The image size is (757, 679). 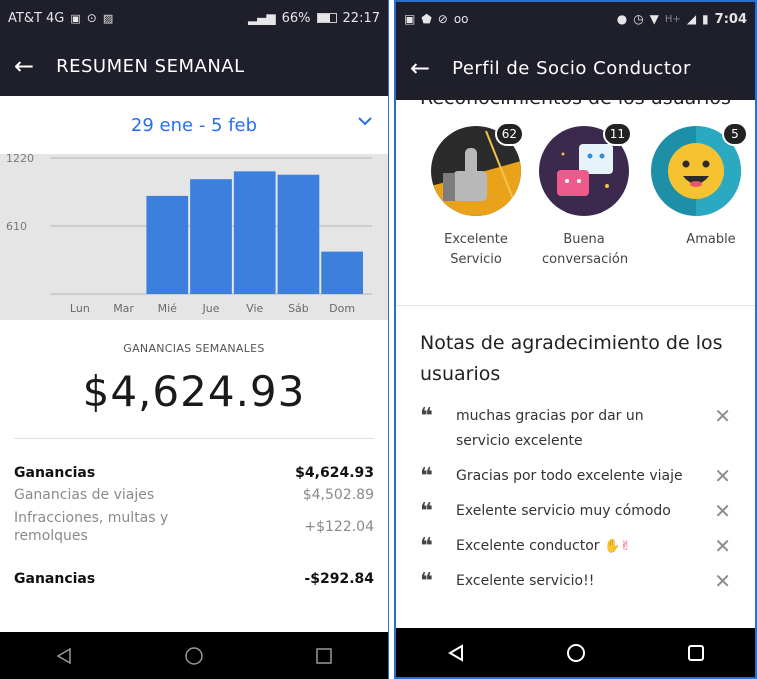 I want to click on note-item: ❝ Excelente conductor ✋✌ ✕, so click(x=575, y=546).